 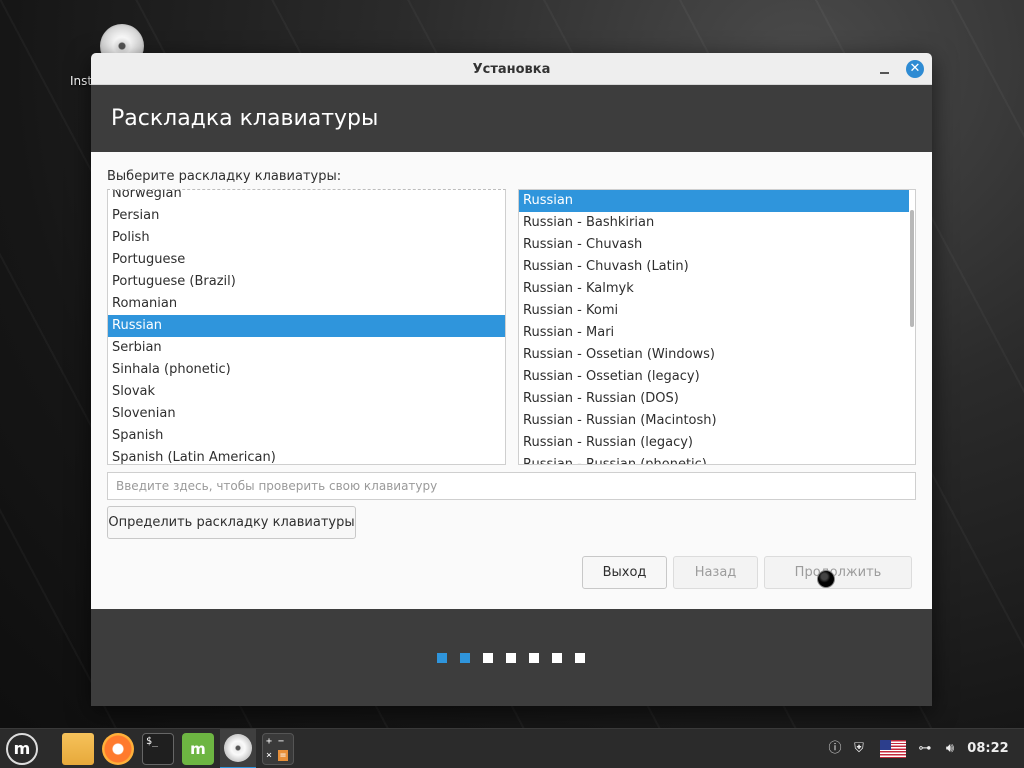 I want to click on network-icon: ⊶, so click(x=925, y=748).